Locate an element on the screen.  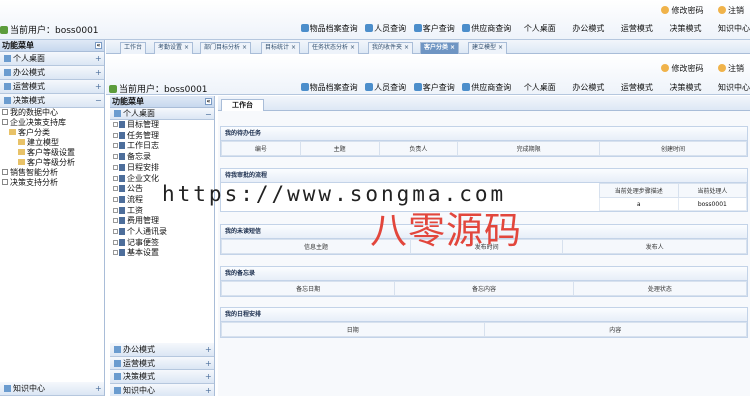
inner-nav-decision: 决策模式 is located at coordinates (685, 87).